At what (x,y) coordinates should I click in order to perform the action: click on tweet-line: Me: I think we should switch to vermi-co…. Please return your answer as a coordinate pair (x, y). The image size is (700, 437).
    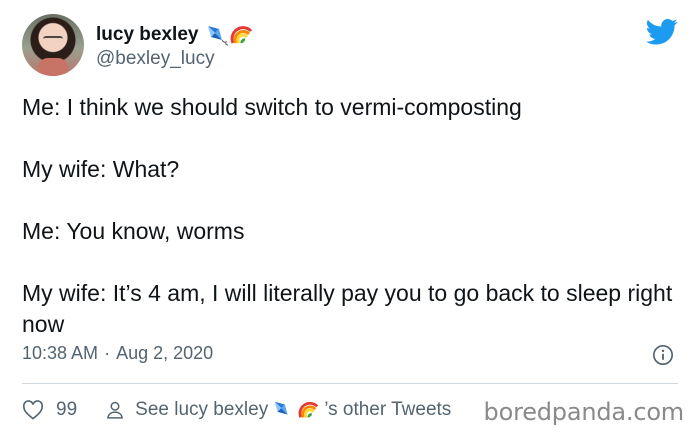
    Looking at the image, I should click on (272, 107).